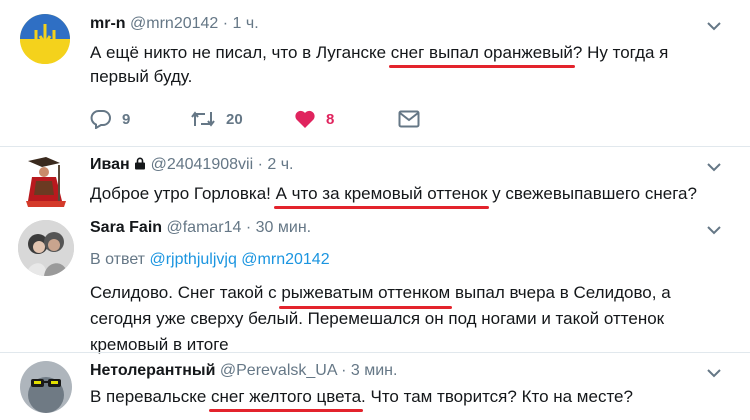  What do you see at coordinates (330, 119) in the screenshot?
I see `like-count: 8` at bounding box center [330, 119].